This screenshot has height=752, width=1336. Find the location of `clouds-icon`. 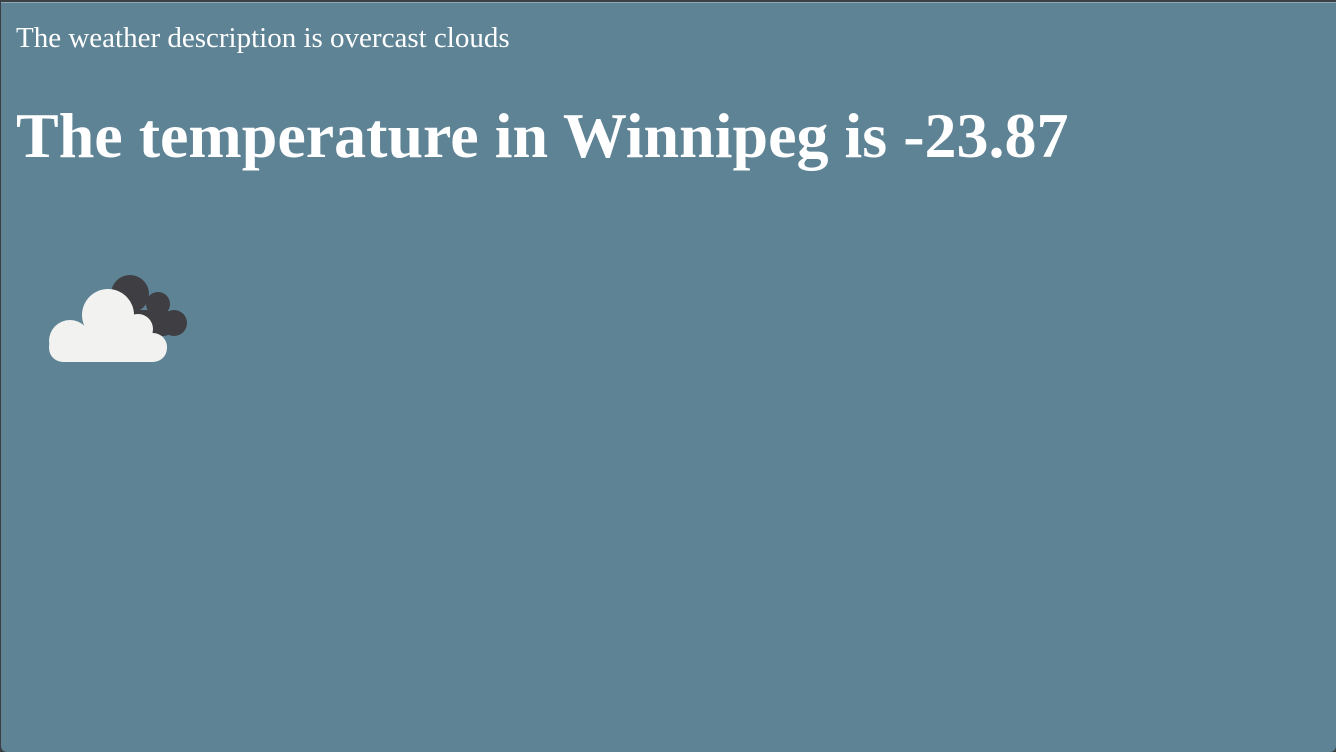

clouds-icon is located at coordinates (118, 318).